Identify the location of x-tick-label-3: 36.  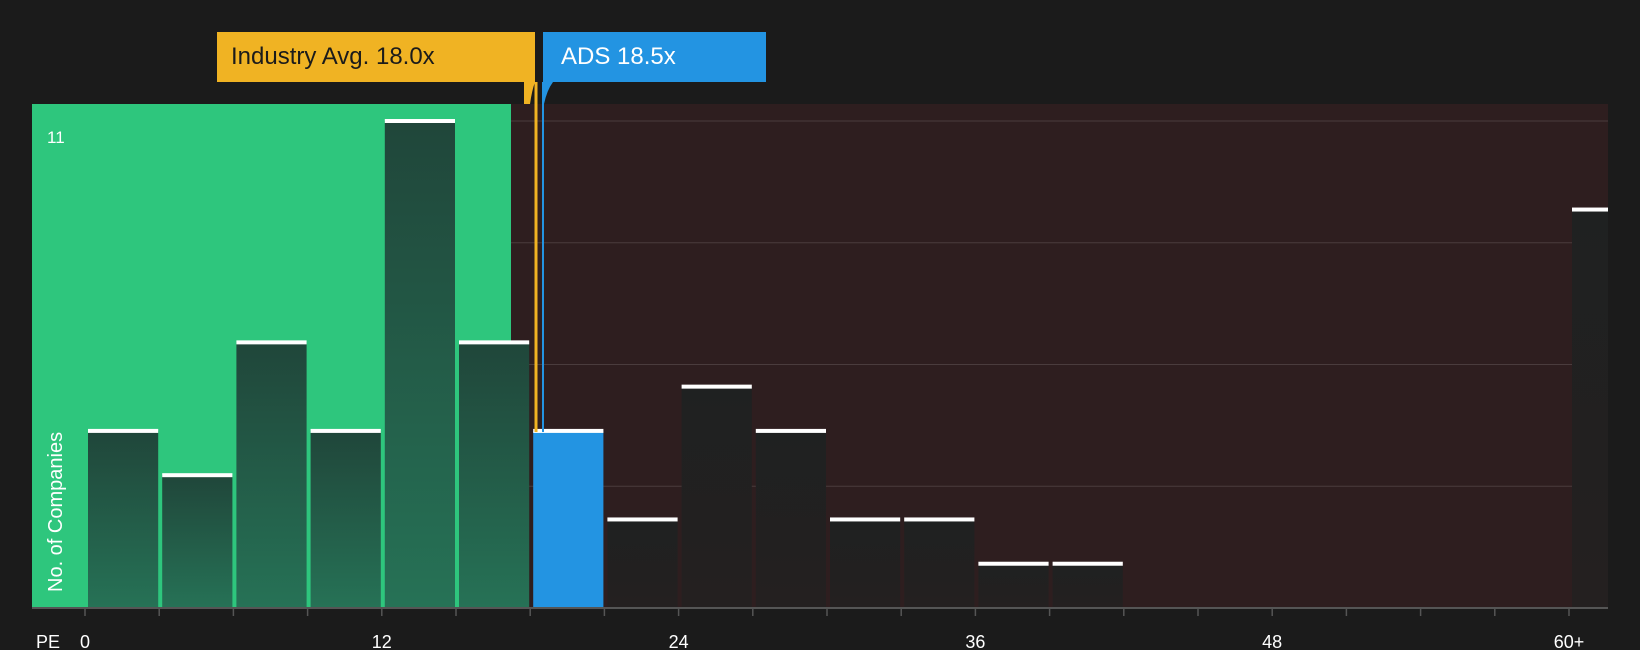
(975, 641).